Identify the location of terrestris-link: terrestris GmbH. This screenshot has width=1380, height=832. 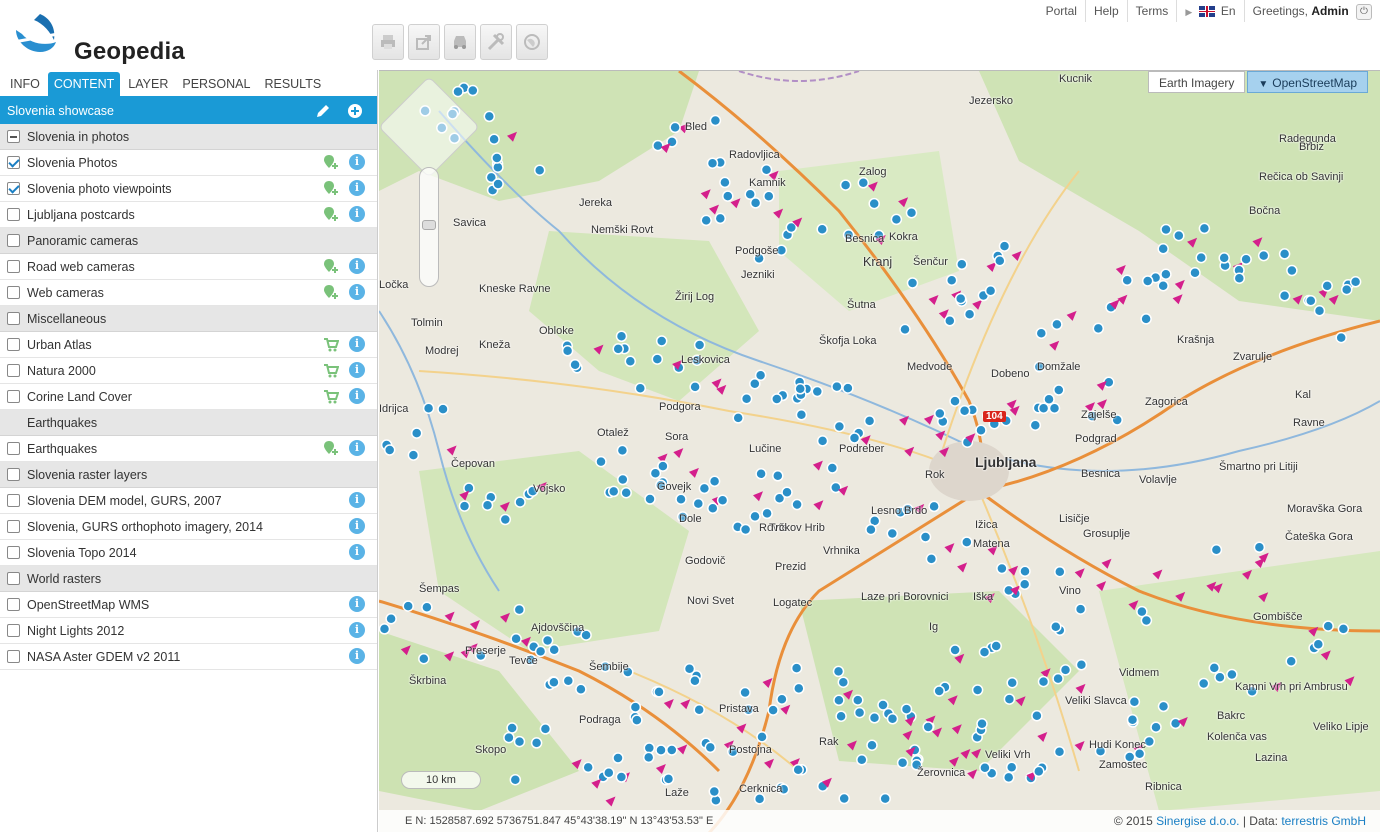
(1323, 821).